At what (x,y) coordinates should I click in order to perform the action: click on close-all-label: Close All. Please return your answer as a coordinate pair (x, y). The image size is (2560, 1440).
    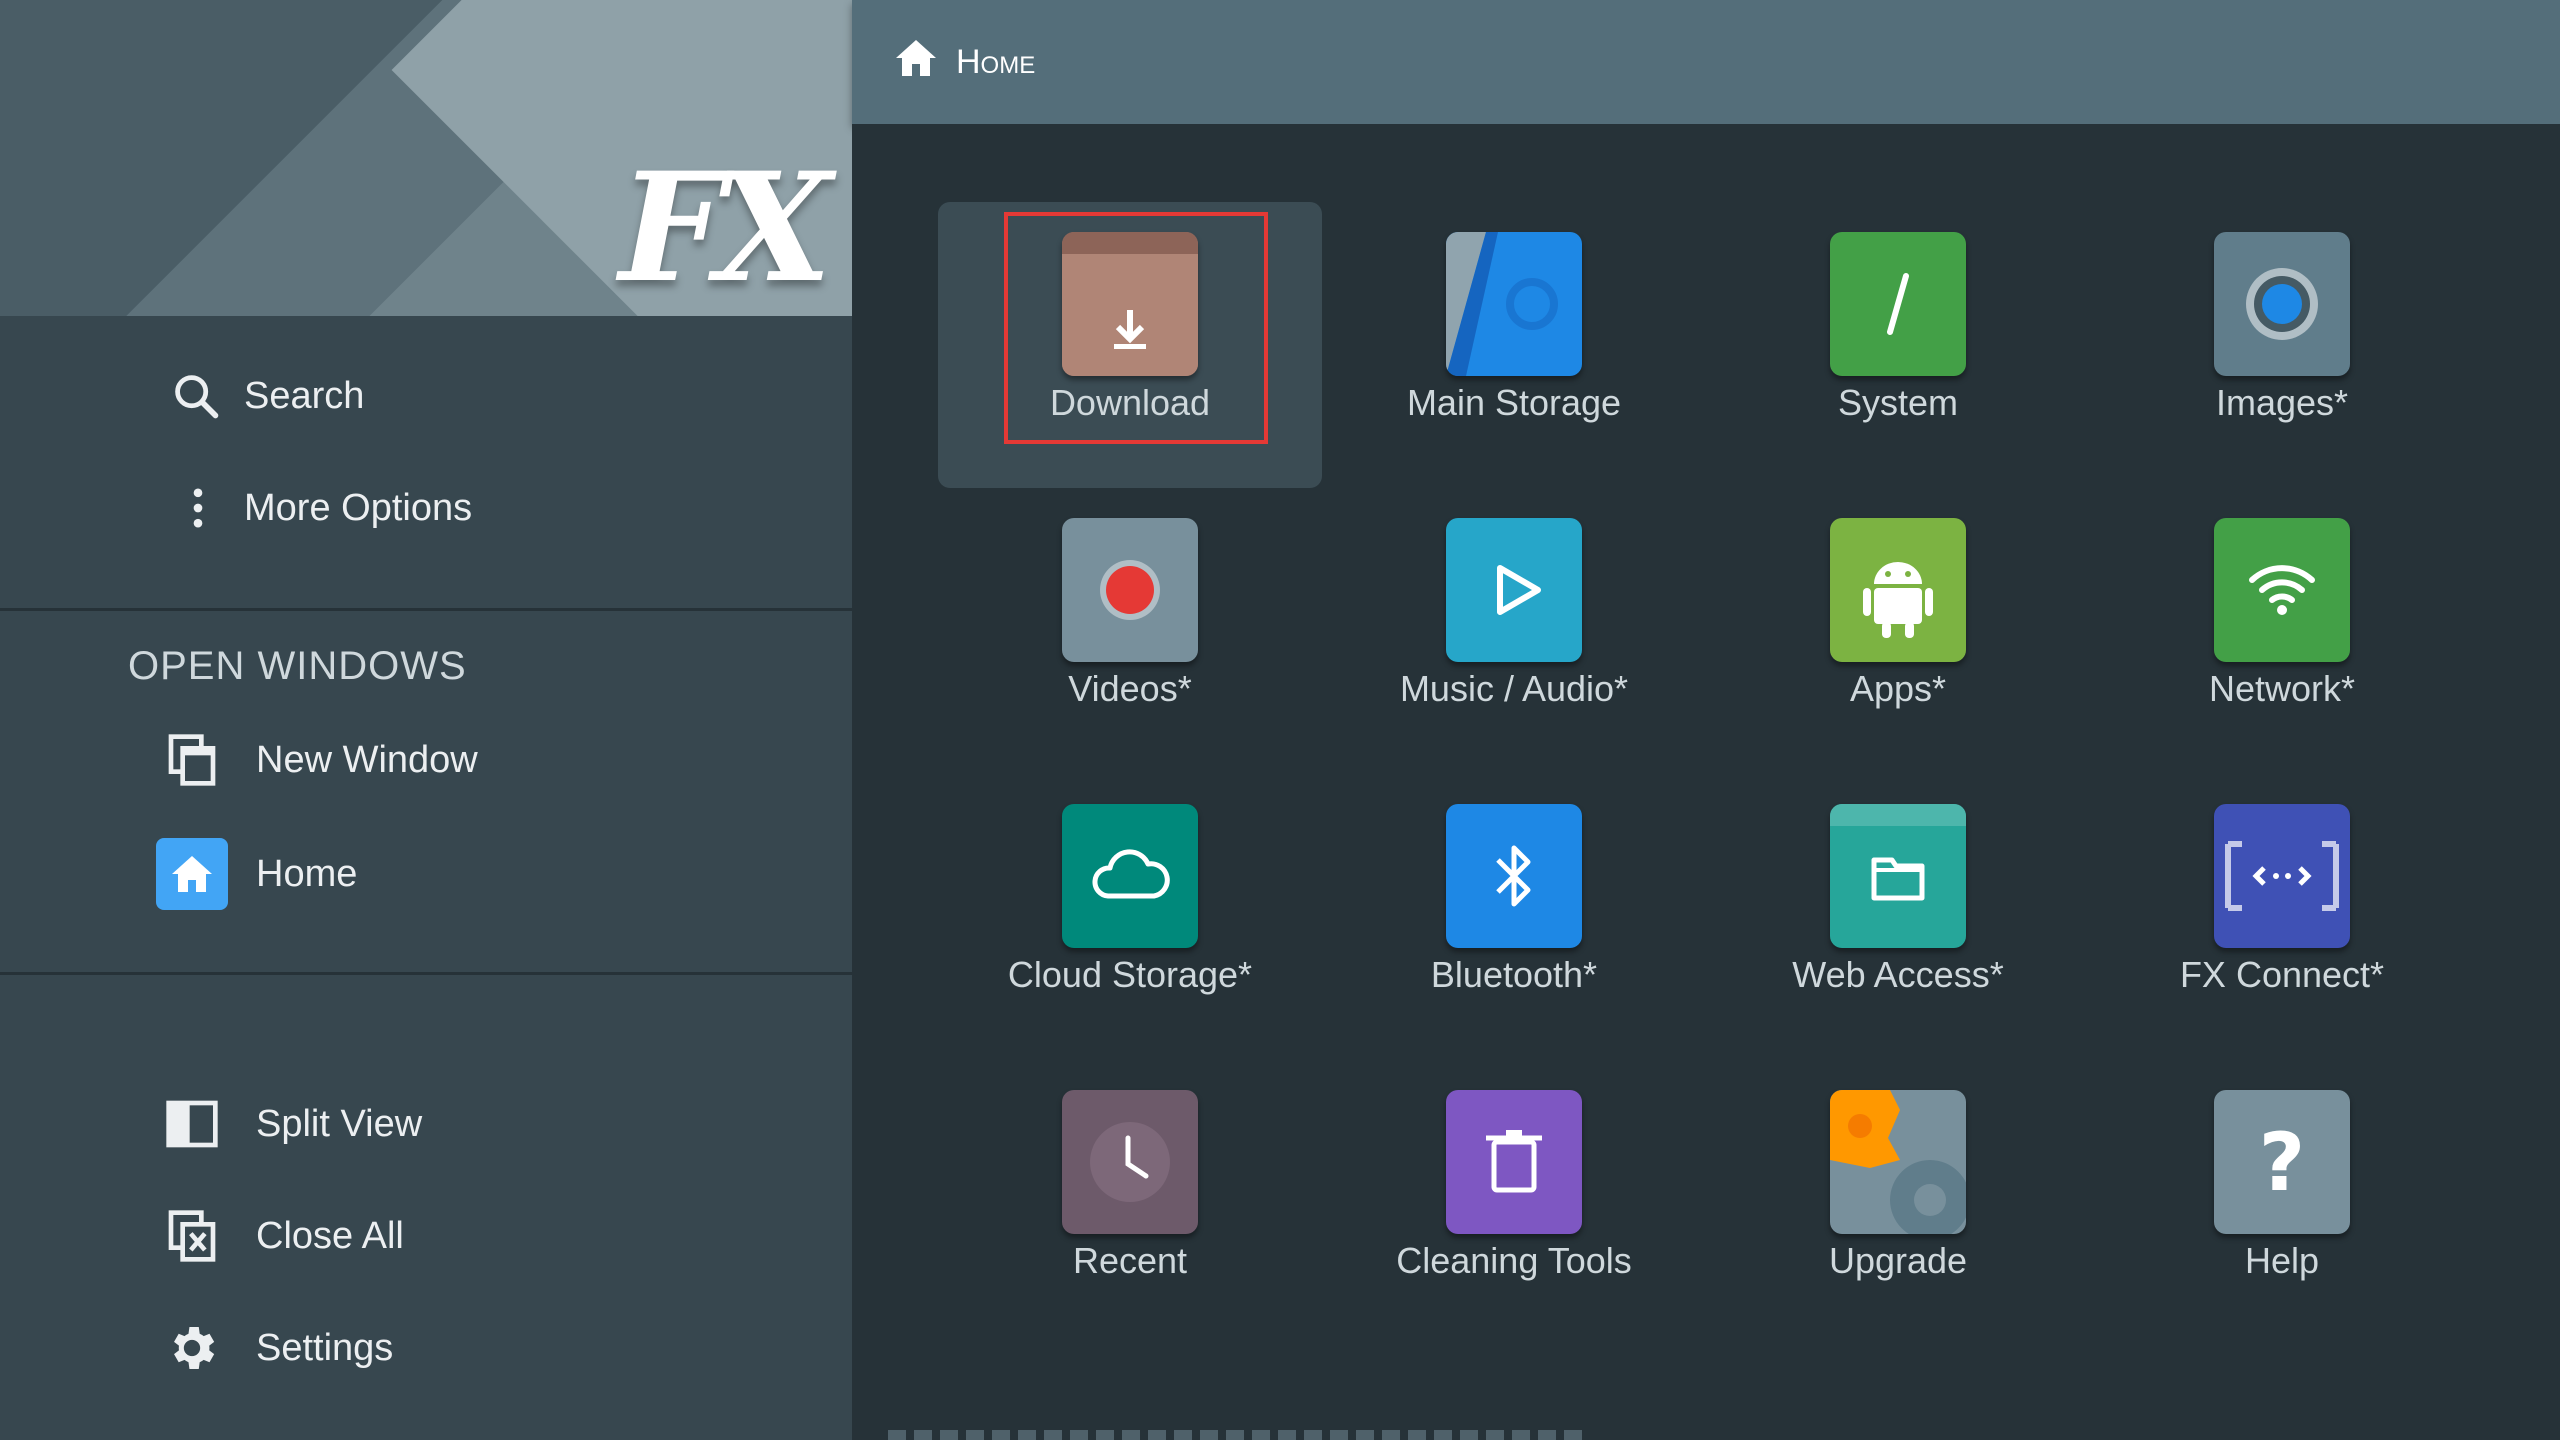
    Looking at the image, I should click on (330, 1235).